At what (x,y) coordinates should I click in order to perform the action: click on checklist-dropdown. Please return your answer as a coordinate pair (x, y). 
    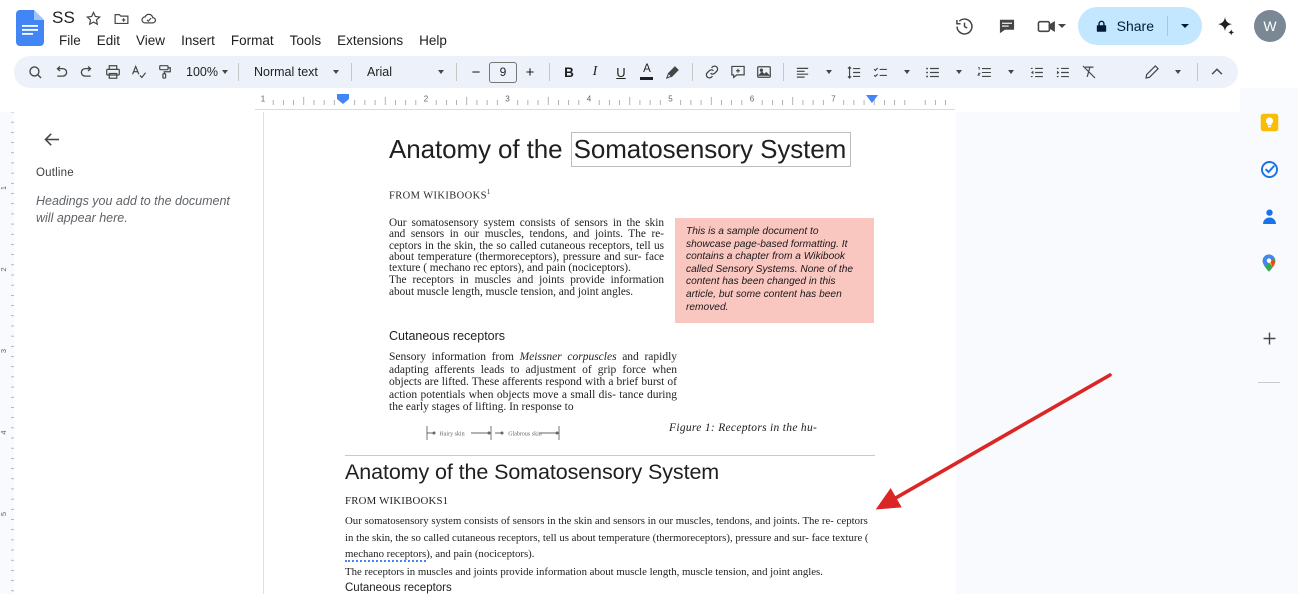
    Looking at the image, I should click on (907, 72).